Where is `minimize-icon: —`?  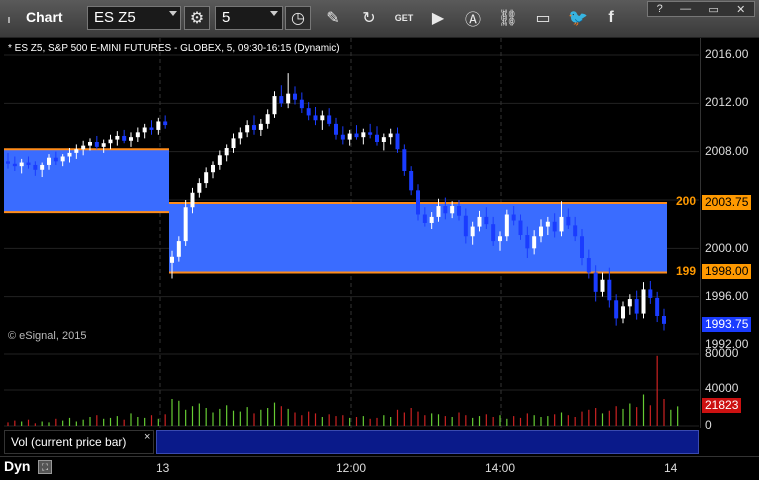 minimize-icon: — is located at coordinates (685, 9).